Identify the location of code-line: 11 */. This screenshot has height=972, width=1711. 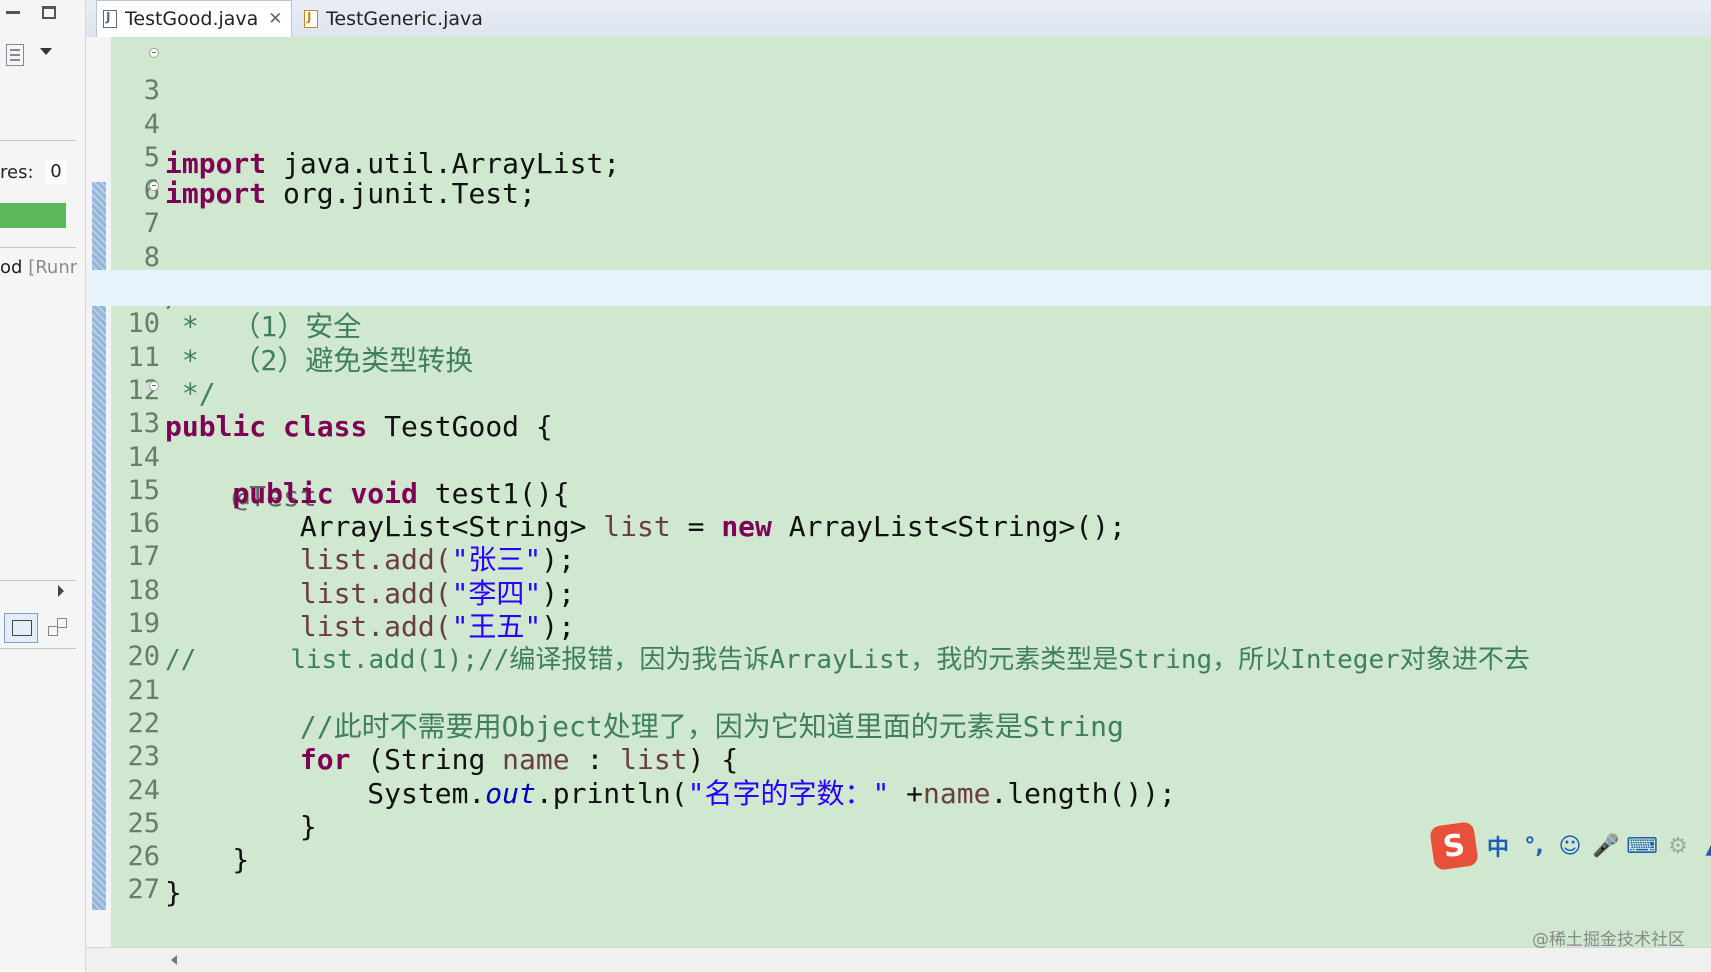
(898, 356).